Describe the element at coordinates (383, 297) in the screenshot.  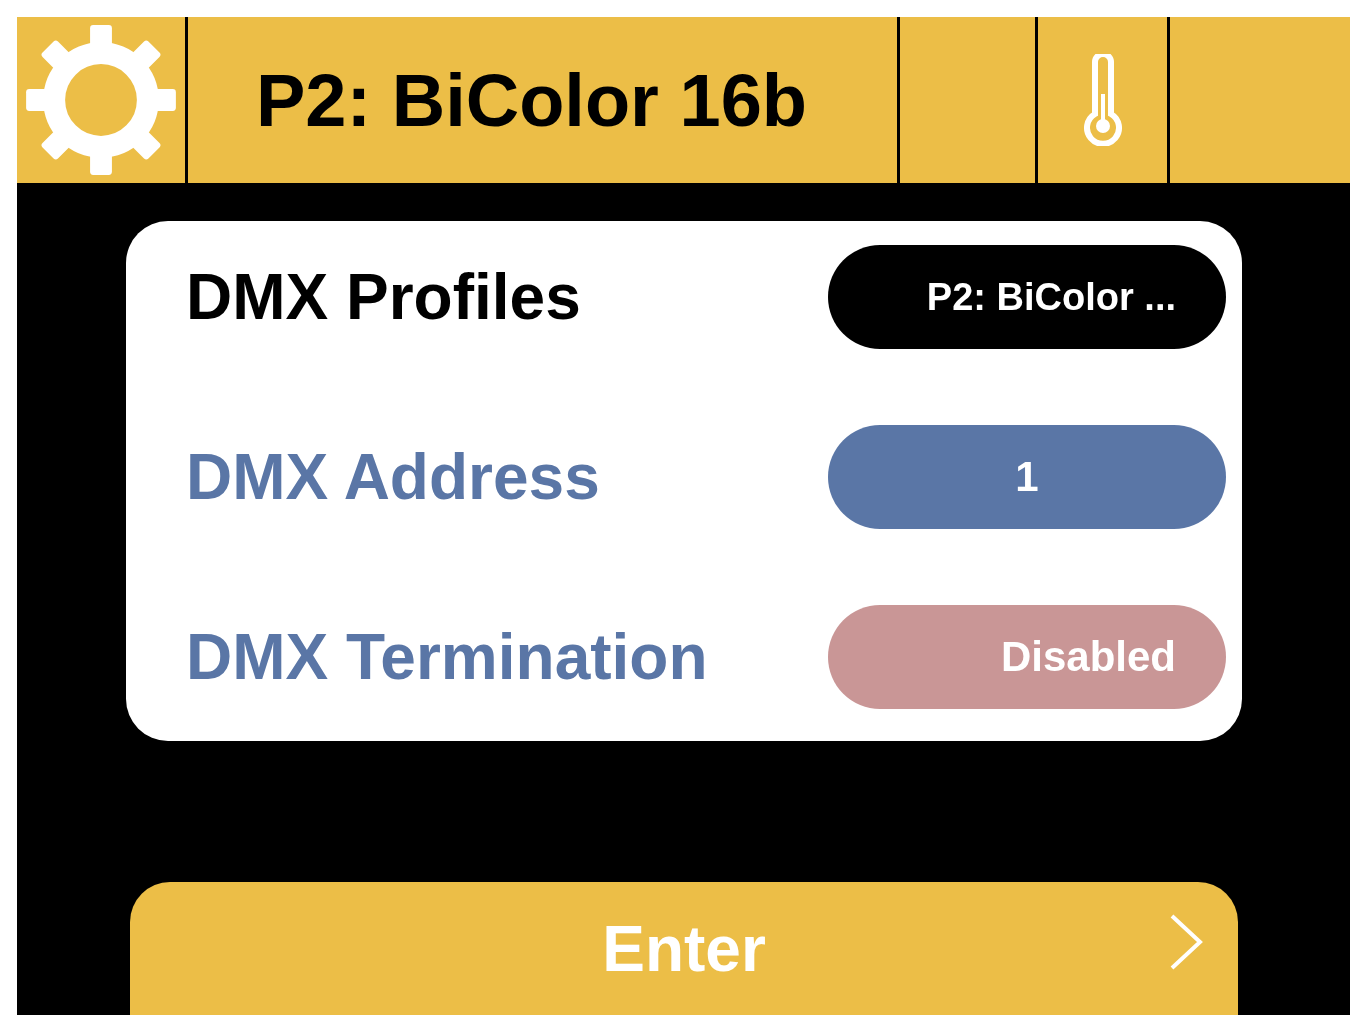
I see `setting-label: DMX Profiles` at that location.